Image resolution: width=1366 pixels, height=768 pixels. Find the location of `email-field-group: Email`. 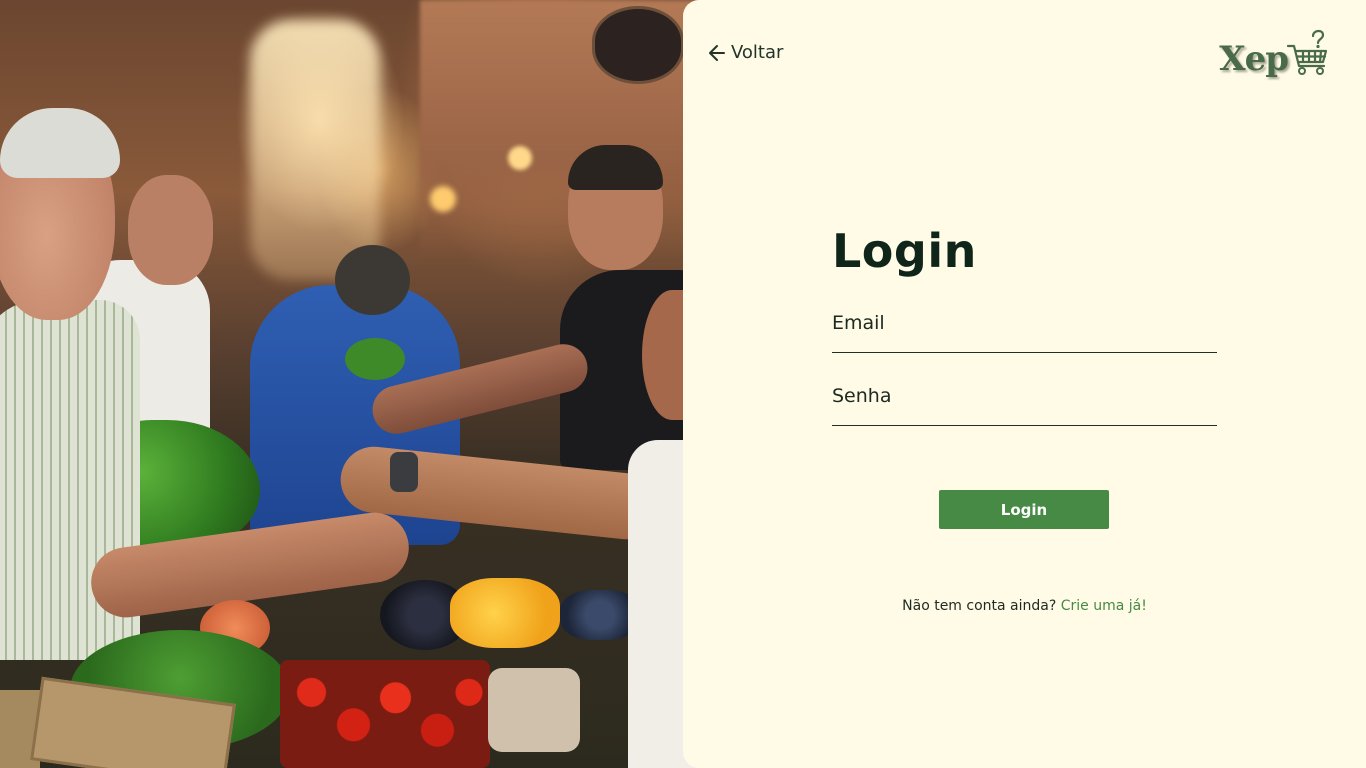

email-field-group: Email is located at coordinates (1024, 332).